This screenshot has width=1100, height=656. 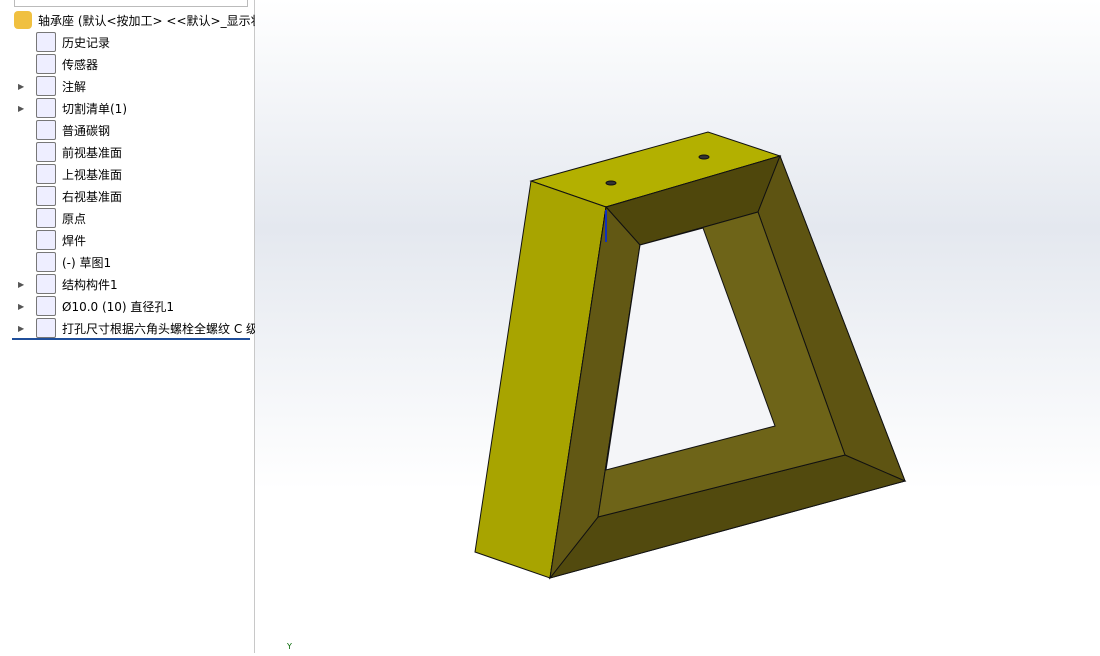 What do you see at coordinates (92, 152) in the screenshot?
I see `tree-item-label: 前视基准面` at bounding box center [92, 152].